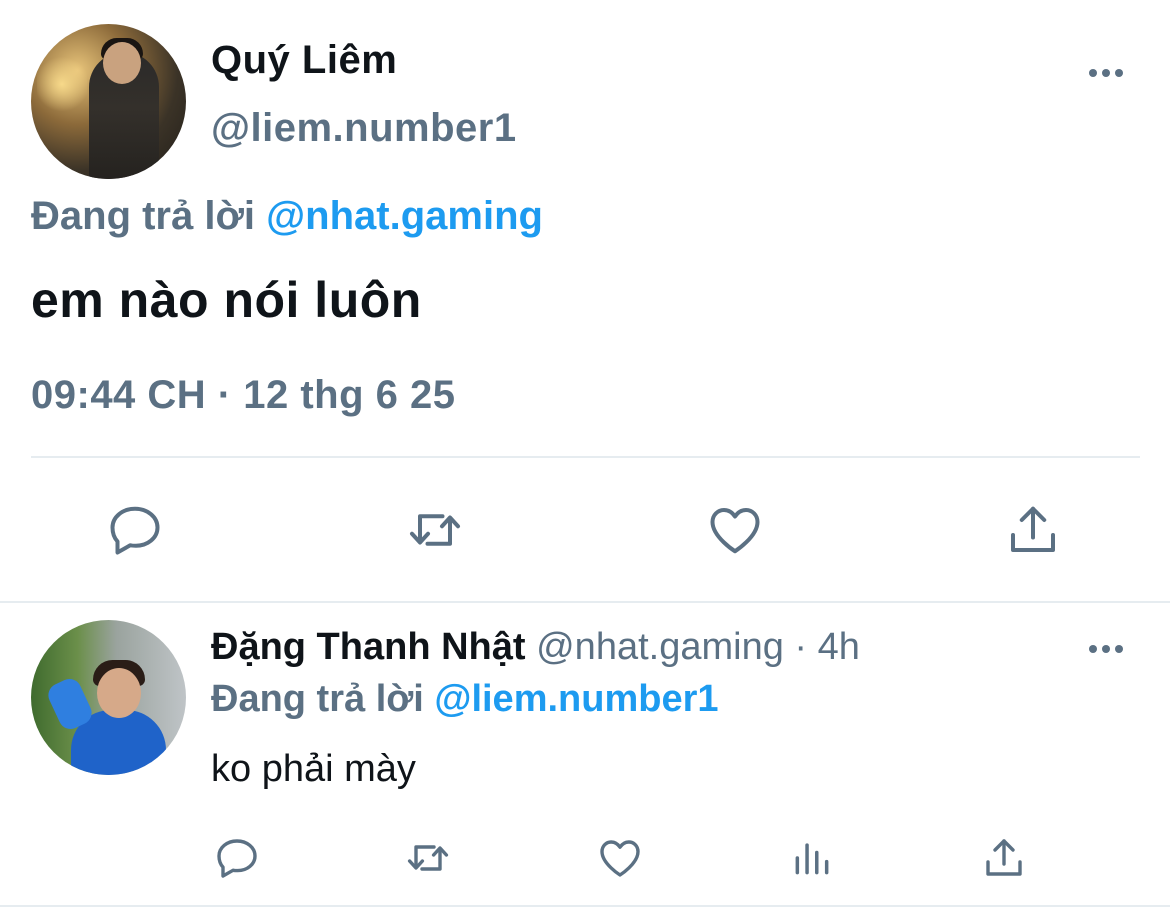 The height and width of the screenshot is (909, 1170). I want to click on analytics-icon, so click(812, 858).